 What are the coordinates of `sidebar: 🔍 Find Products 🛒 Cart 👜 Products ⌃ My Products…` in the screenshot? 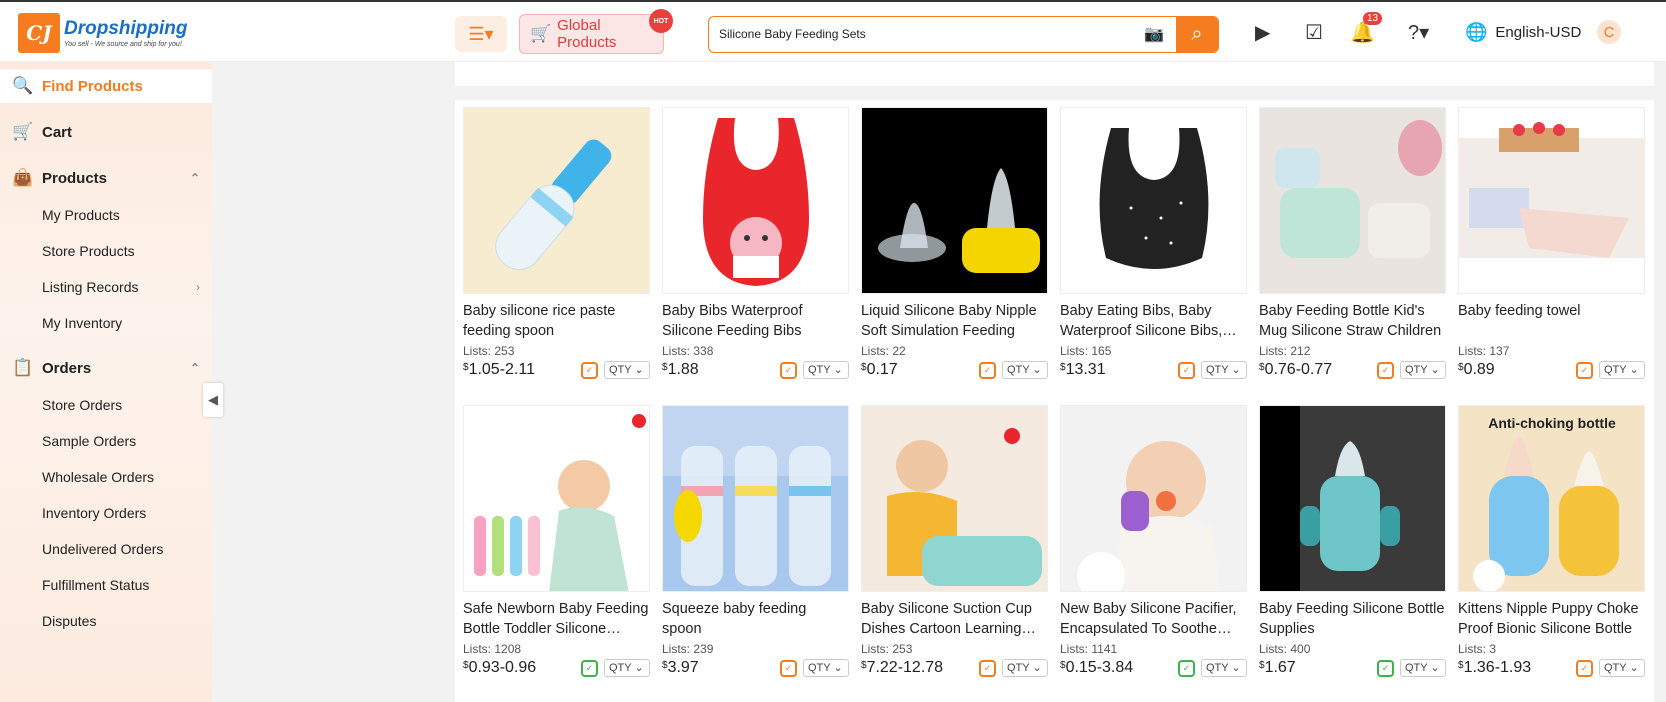 It's located at (106, 382).